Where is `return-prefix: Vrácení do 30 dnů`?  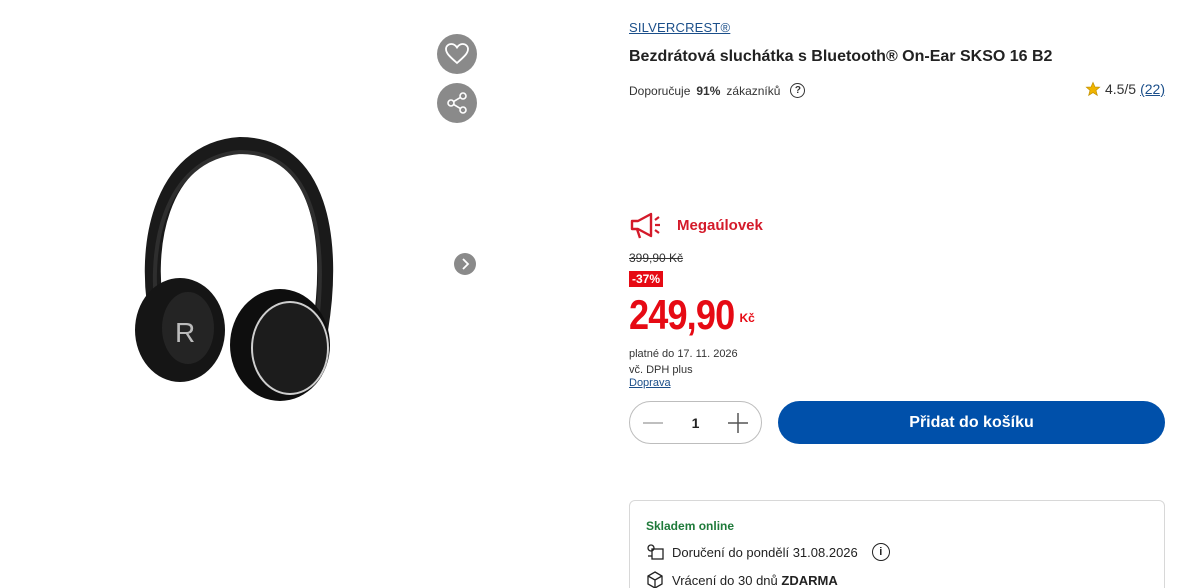
return-prefix: Vrácení do 30 dnů is located at coordinates (725, 580).